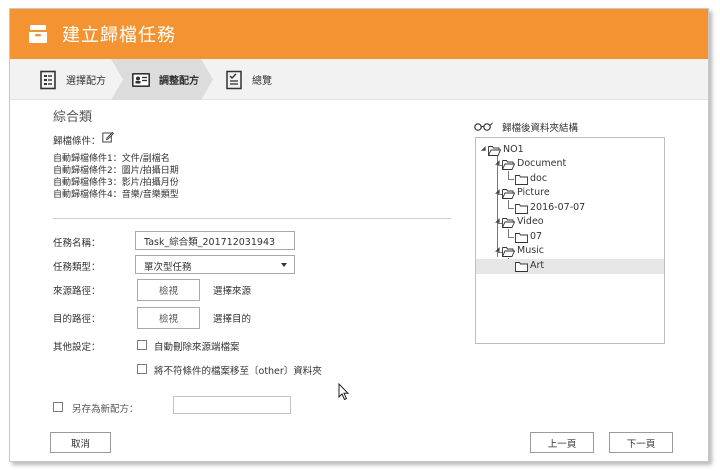  What do you see at coordinates (641, 442) in the screenshot?
I see `next-button: 下一頁` at bounding box center [641, 442].